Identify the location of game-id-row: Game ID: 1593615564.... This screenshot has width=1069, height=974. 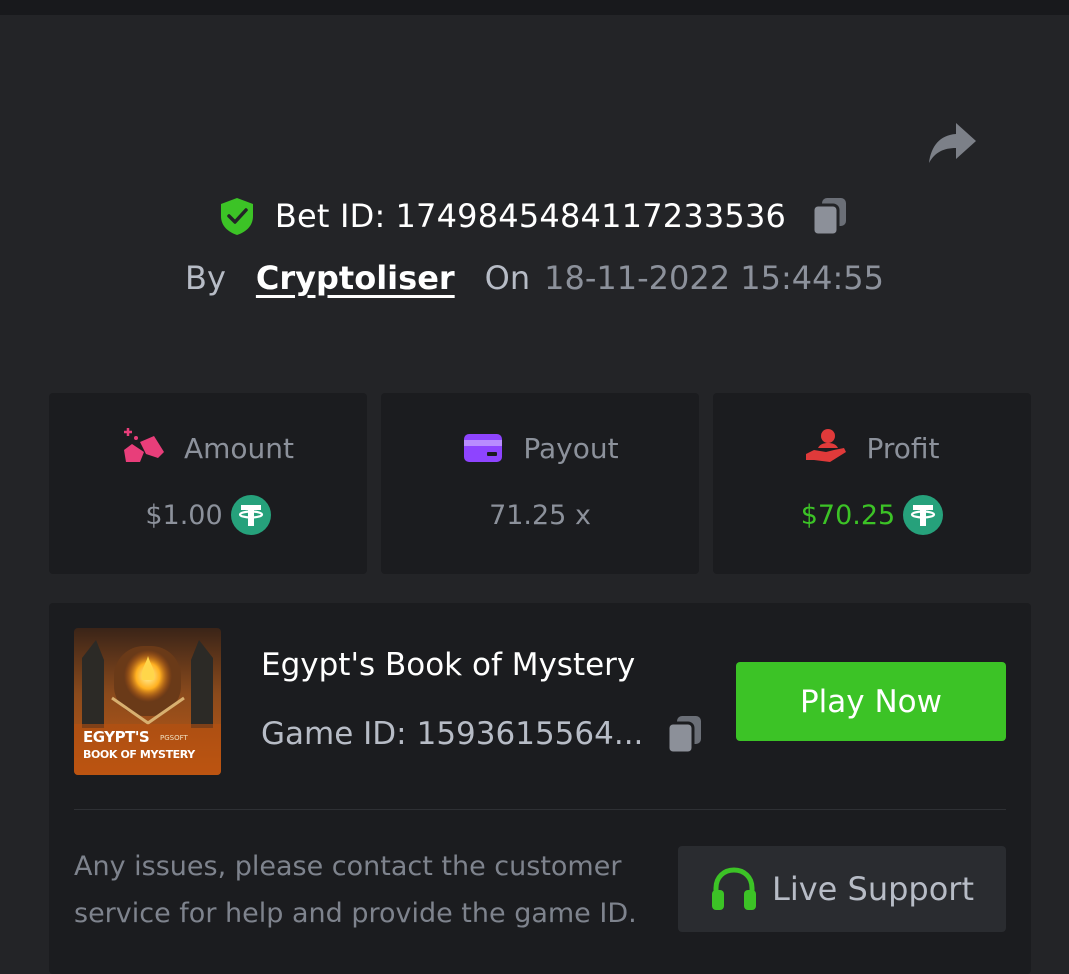
(484, 734).